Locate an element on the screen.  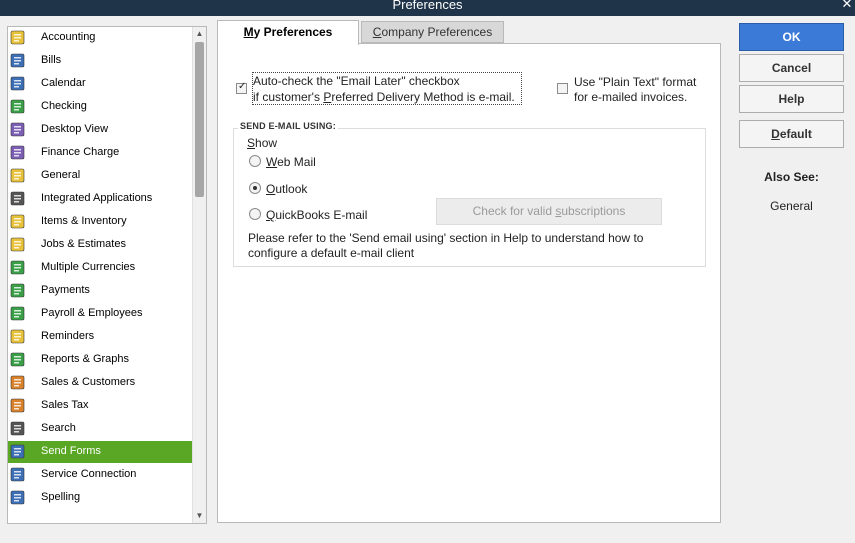
payments-icon is located at coordinates (19, 291).